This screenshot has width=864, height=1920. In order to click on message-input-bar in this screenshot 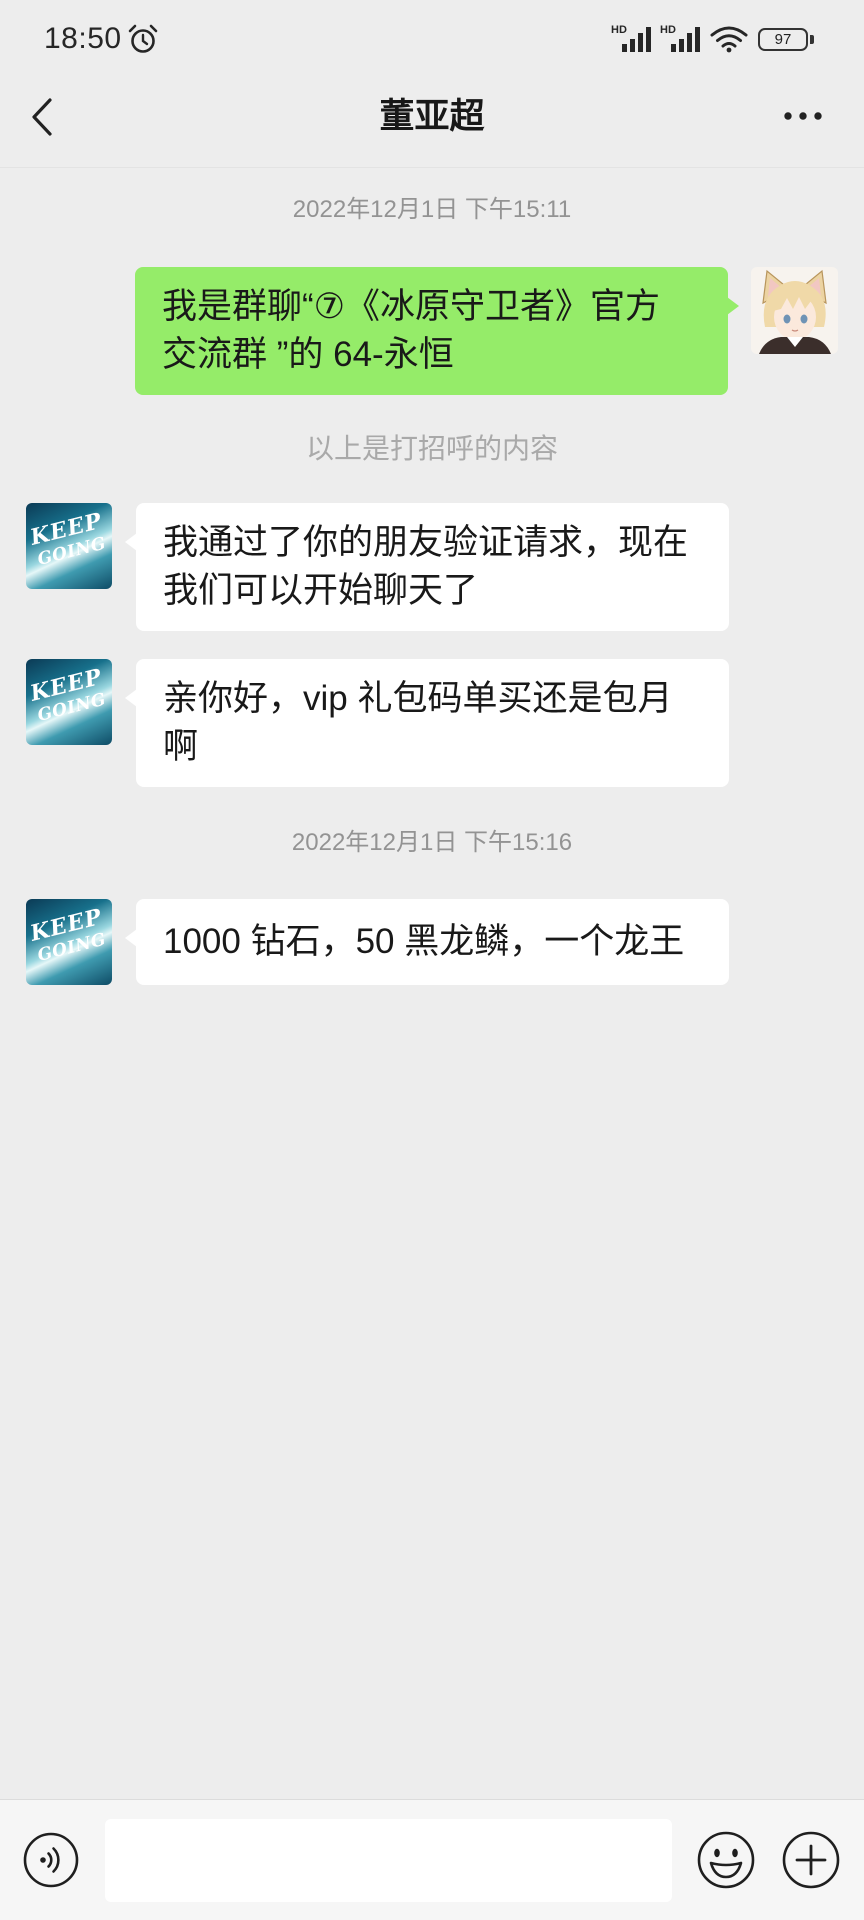, I will do `click(432, 1859)`.